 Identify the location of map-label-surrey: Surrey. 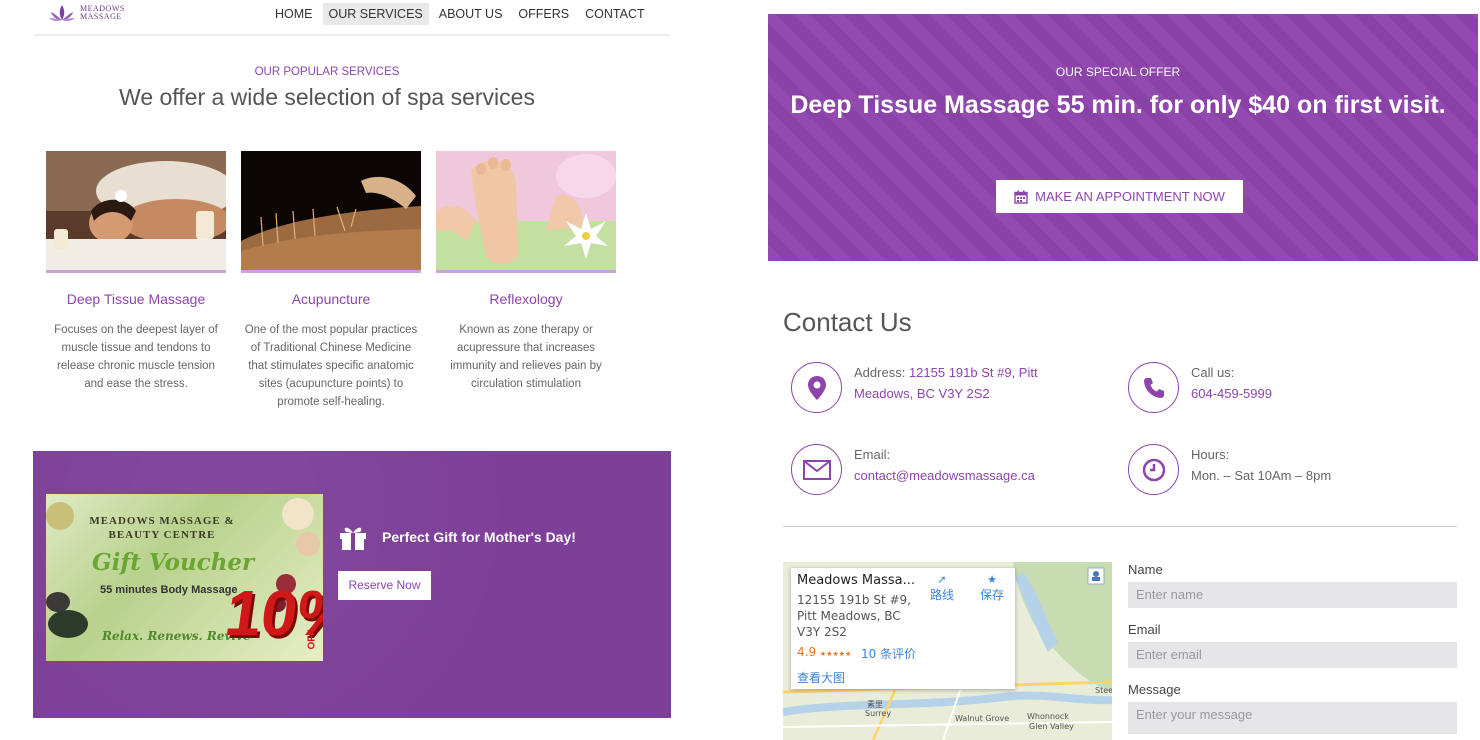
(878, 713).